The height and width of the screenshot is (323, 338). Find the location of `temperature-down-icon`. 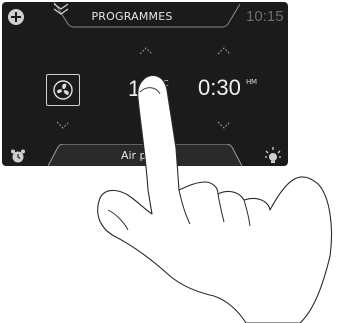

temperature-down-icon is located at coordinates (146, 125).